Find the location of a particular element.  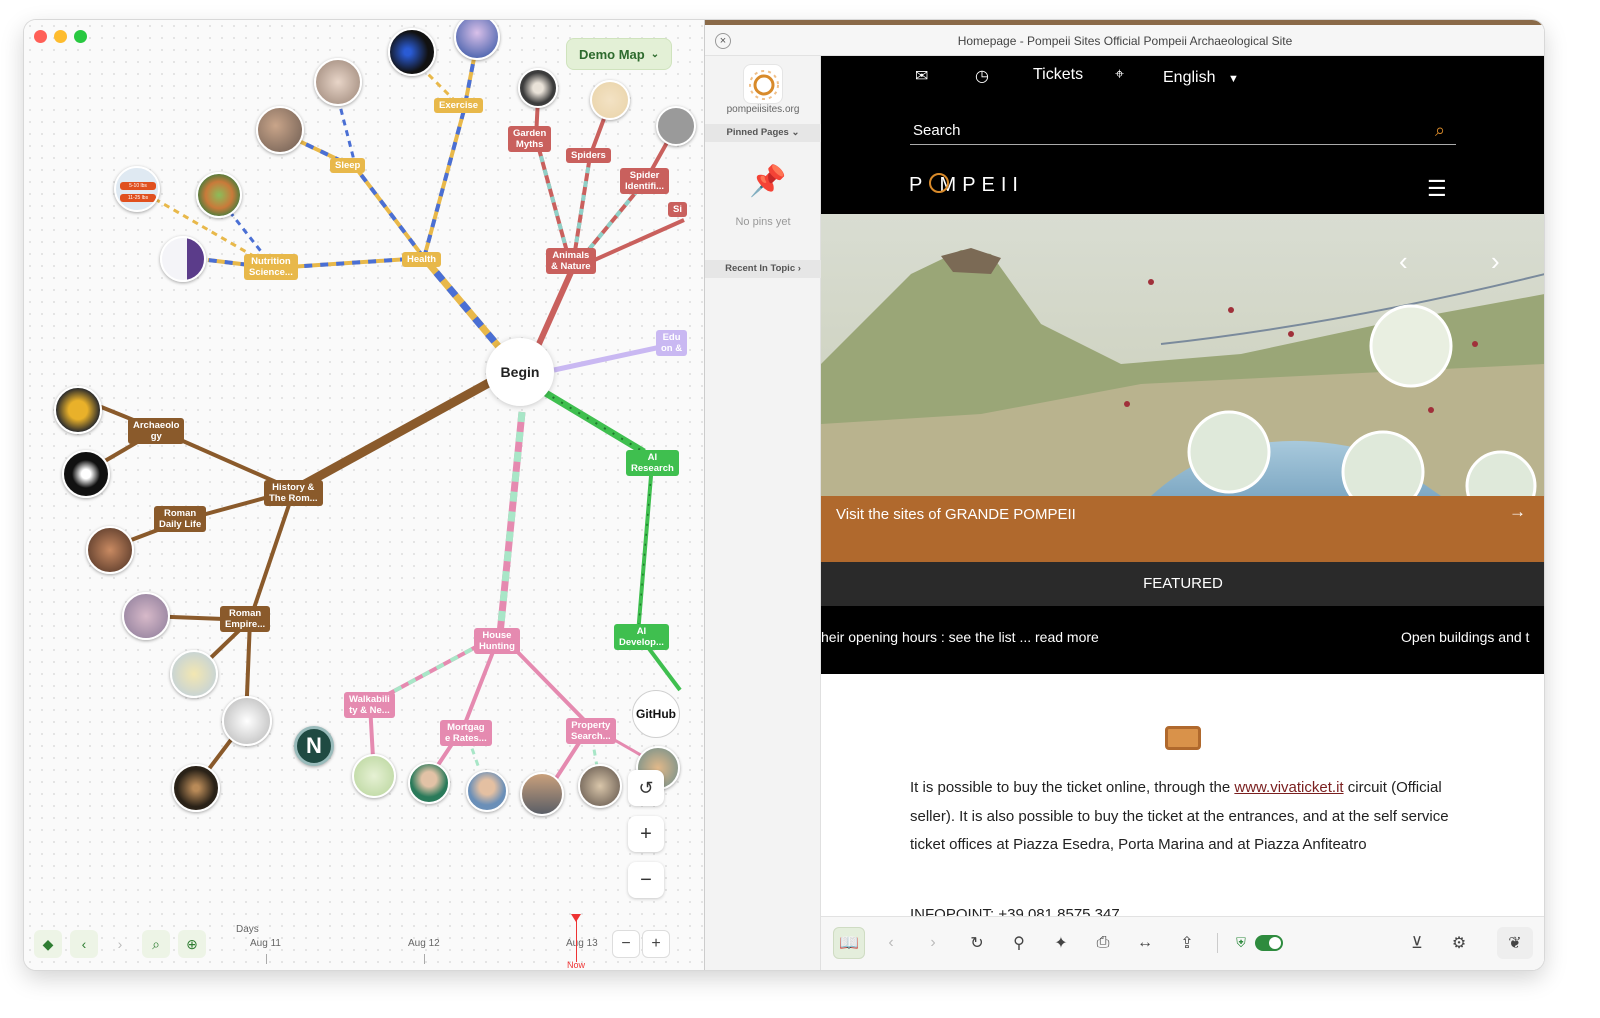

hero-illustrated-map: ‹ › is located at coordinates (1182, 355).